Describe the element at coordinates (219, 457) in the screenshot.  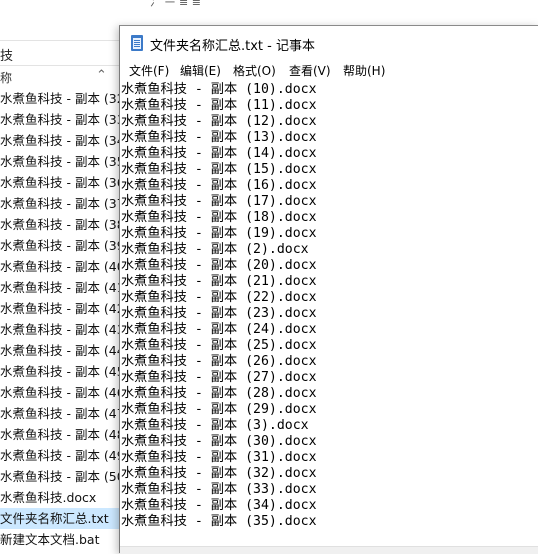
I see `text-line: 水煮鱼科技 - 副本 (31).docx` at that location.